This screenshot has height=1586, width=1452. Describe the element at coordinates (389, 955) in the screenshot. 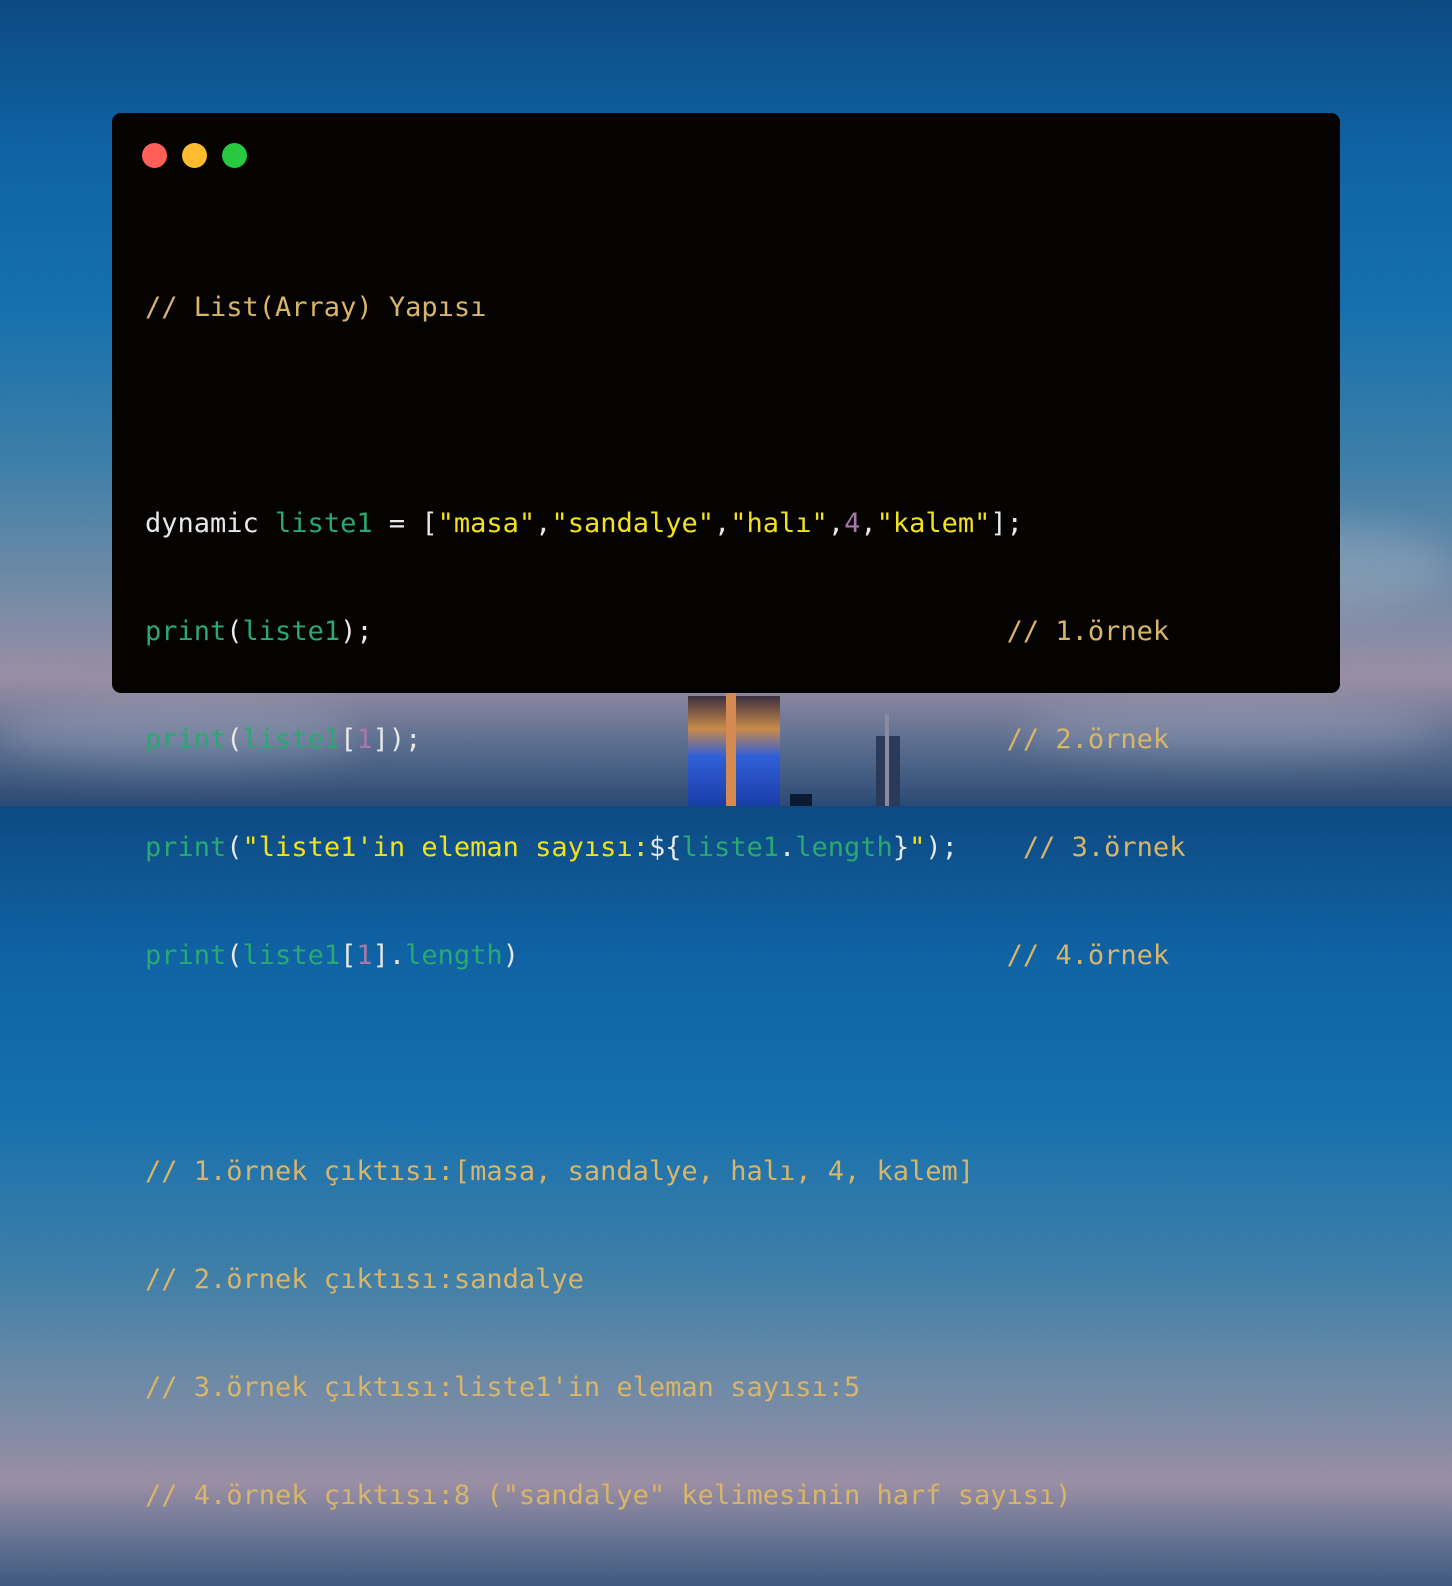

I see `punct: ].` at that location.